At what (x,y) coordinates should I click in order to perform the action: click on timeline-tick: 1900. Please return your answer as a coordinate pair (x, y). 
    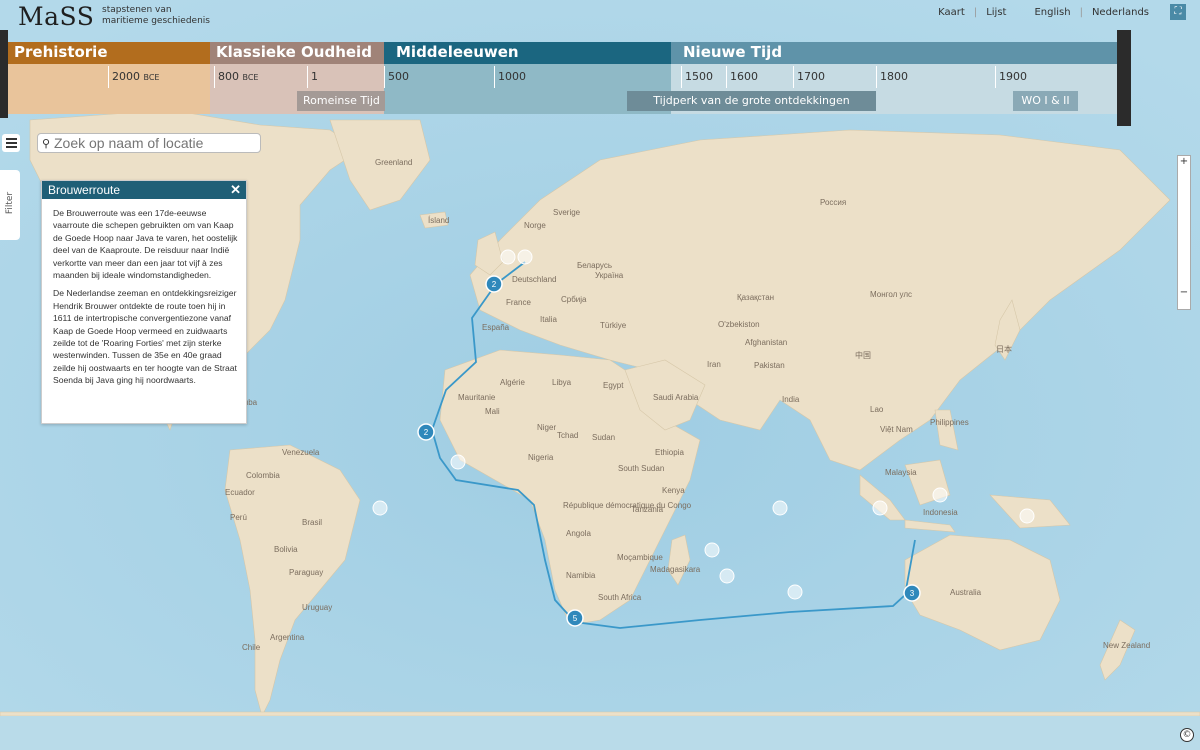
    Looking at the image, I should click on (1011, 77).